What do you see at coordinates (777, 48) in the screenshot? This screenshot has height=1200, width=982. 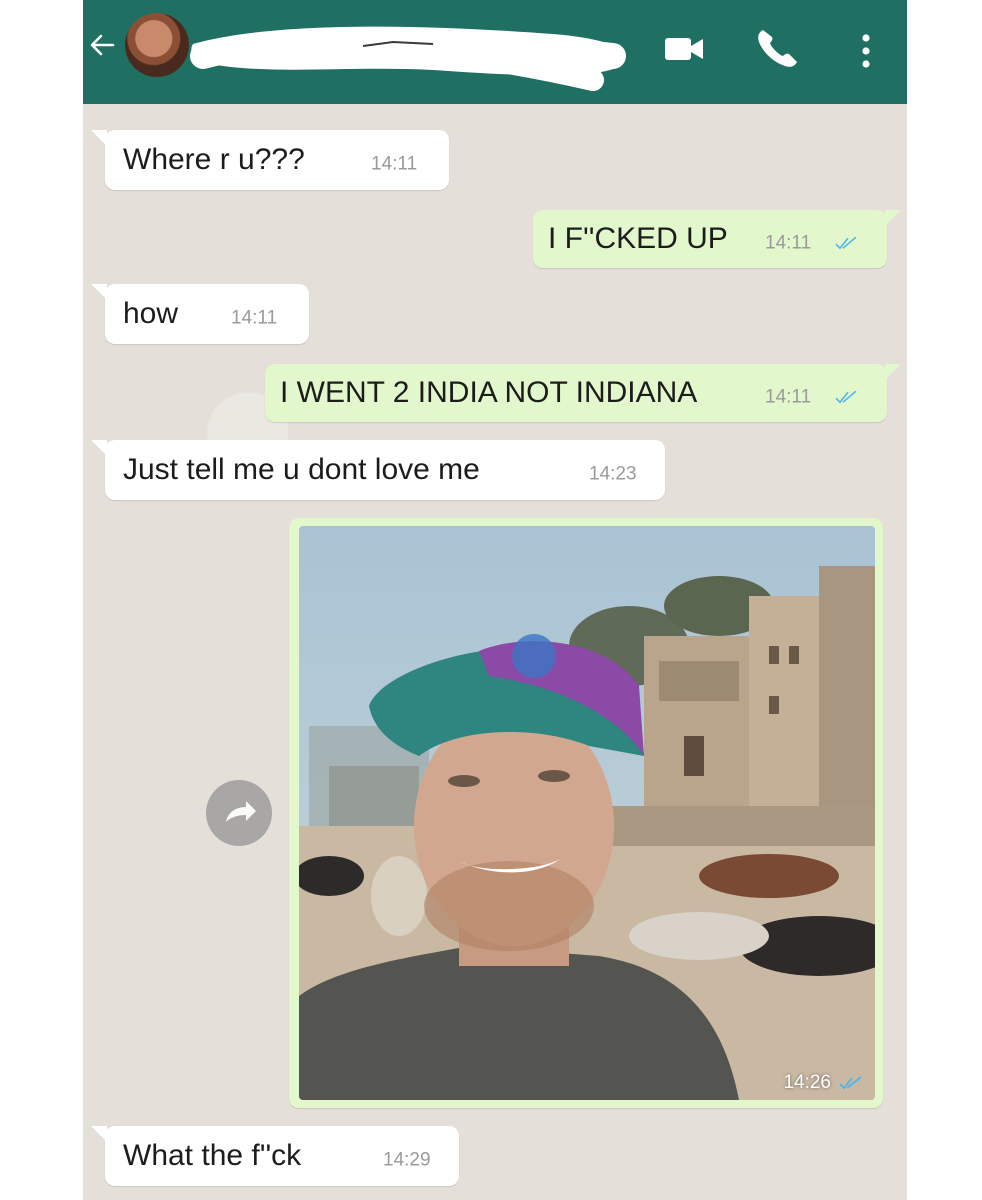 I see `phone-icon` at bounding box center [777, 48].